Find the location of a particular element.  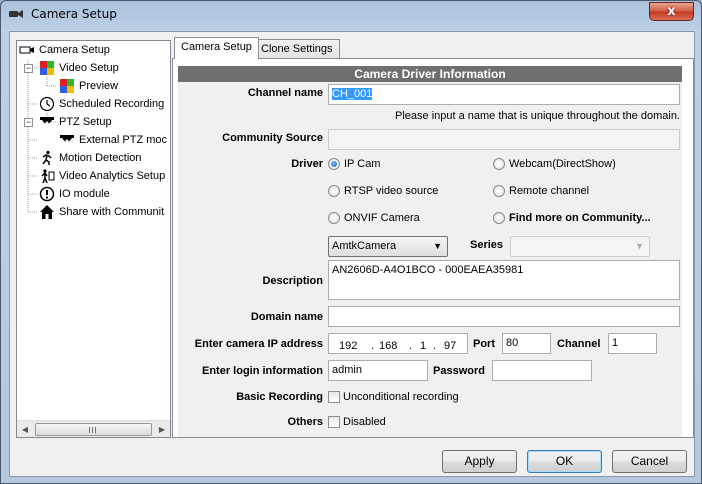

tree-item-label: Scheduled Recording is located at coordinates (112, 104).